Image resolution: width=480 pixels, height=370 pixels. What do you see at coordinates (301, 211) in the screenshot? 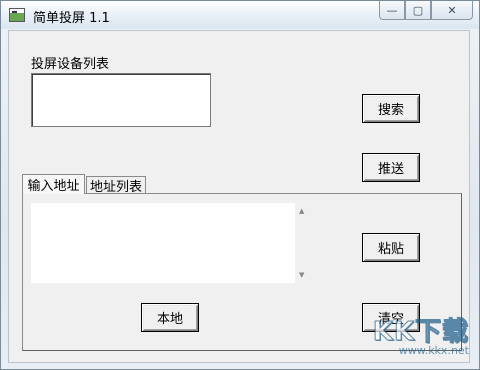
I see `scroll-up-icon: ▲` at bounding box center [301, 211].